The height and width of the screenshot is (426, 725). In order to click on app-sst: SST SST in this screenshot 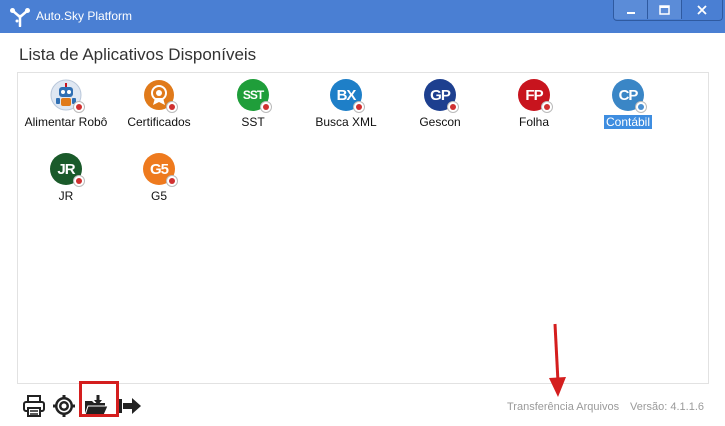, I will do `click(253, 105)`.